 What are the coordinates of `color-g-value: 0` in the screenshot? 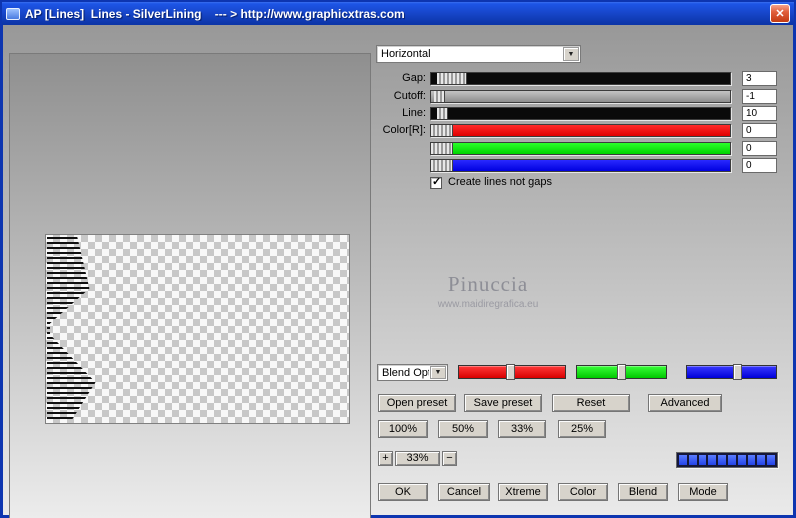 It's located at (759, 148).